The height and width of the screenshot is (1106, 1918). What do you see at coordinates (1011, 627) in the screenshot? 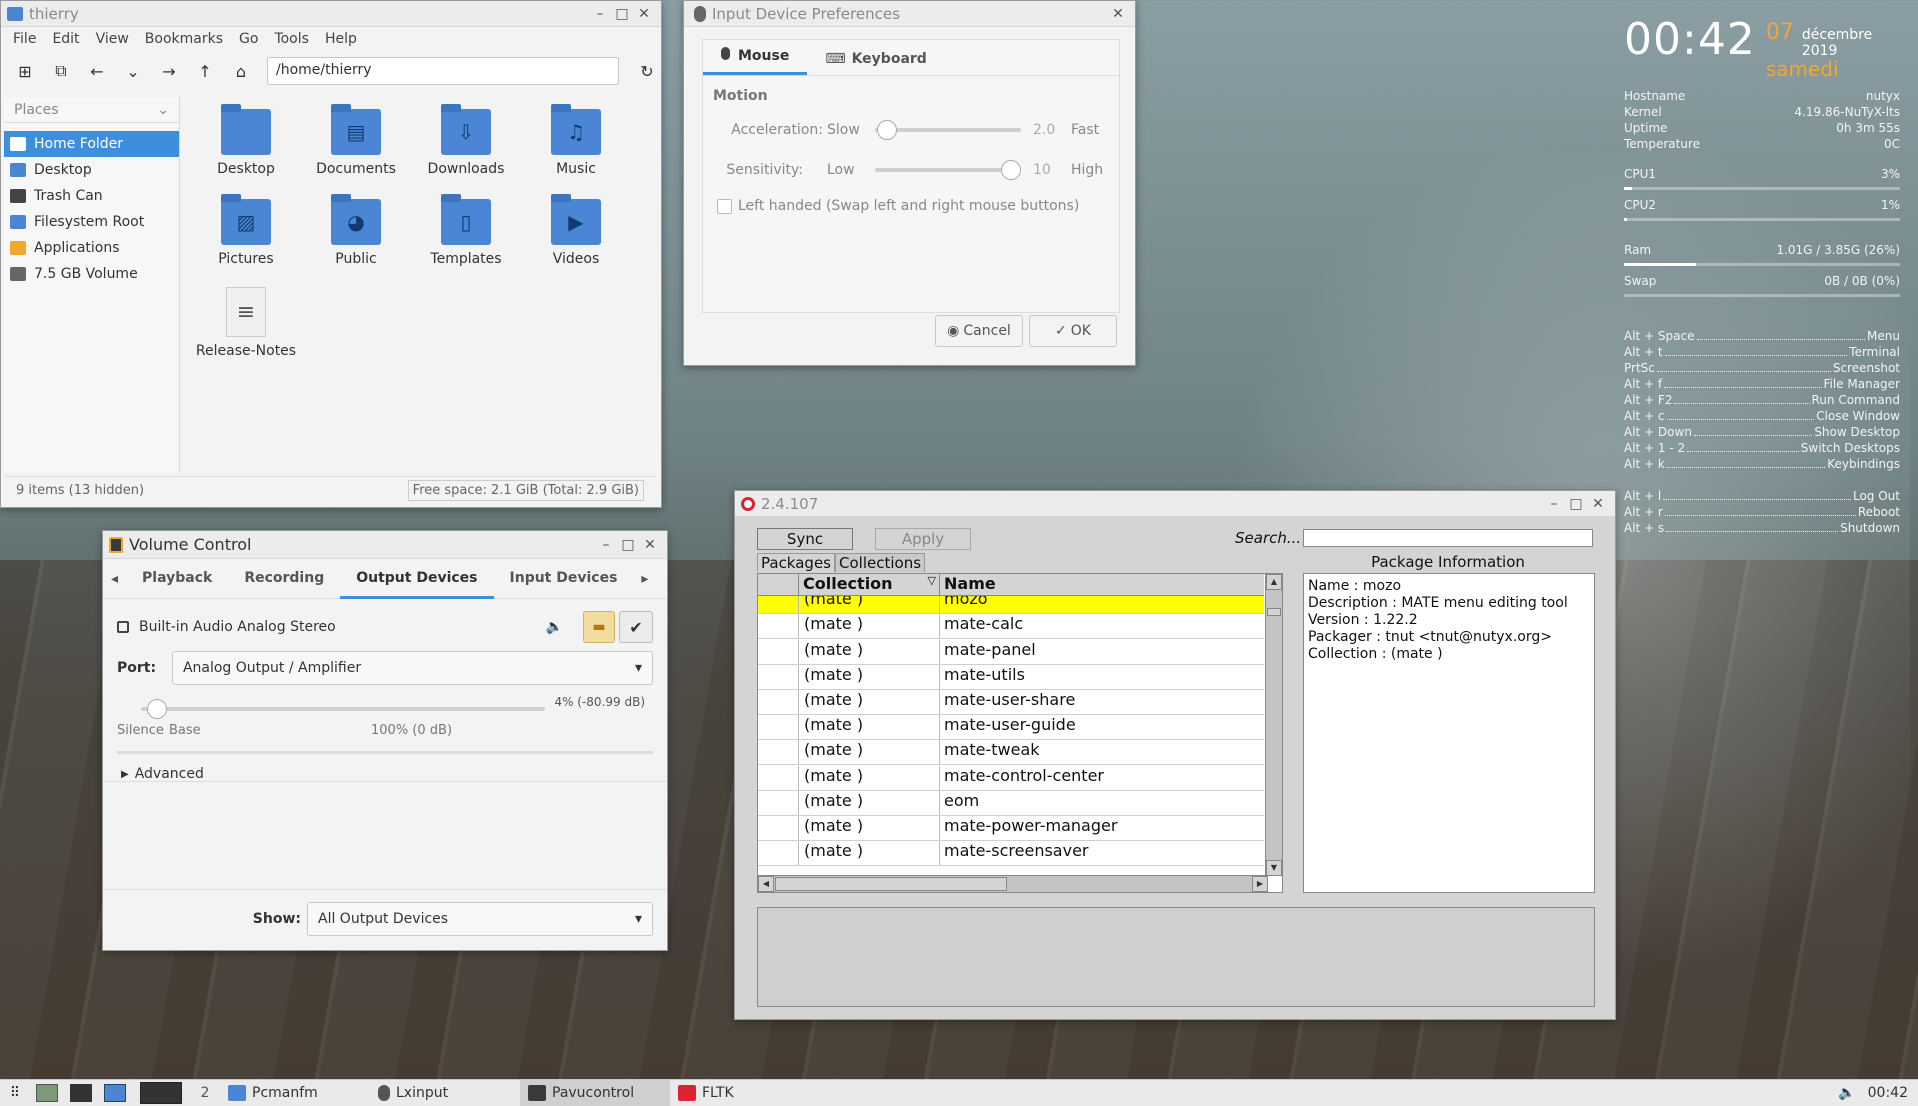
I see `table-row: (mate ) mate-calc` at bounding box center [1011, 627].